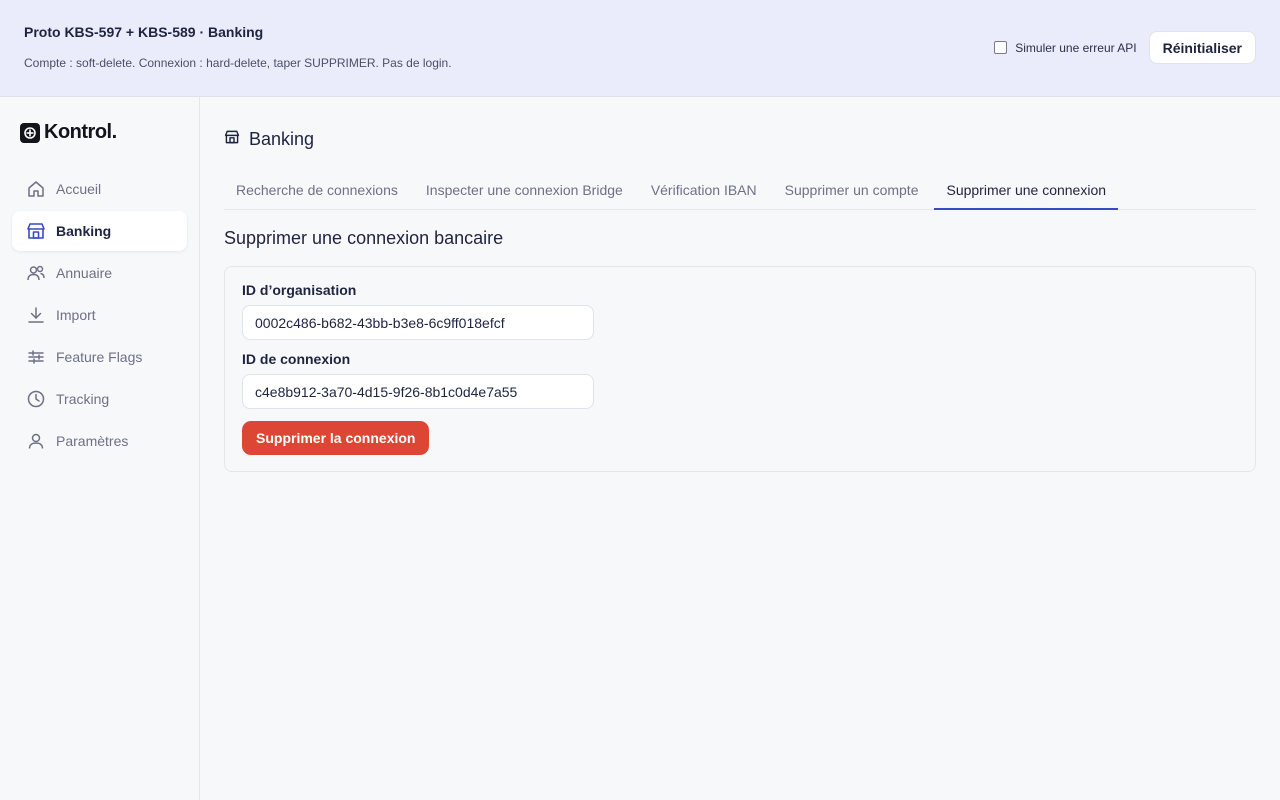 This screenshot has width=1280, height=800. What do you see at coordinates (144, 32) in the screenshot?
I see `proto-title: Proto KBS-597 + KBS-589 · Banking` at bounding box center [144, 32].